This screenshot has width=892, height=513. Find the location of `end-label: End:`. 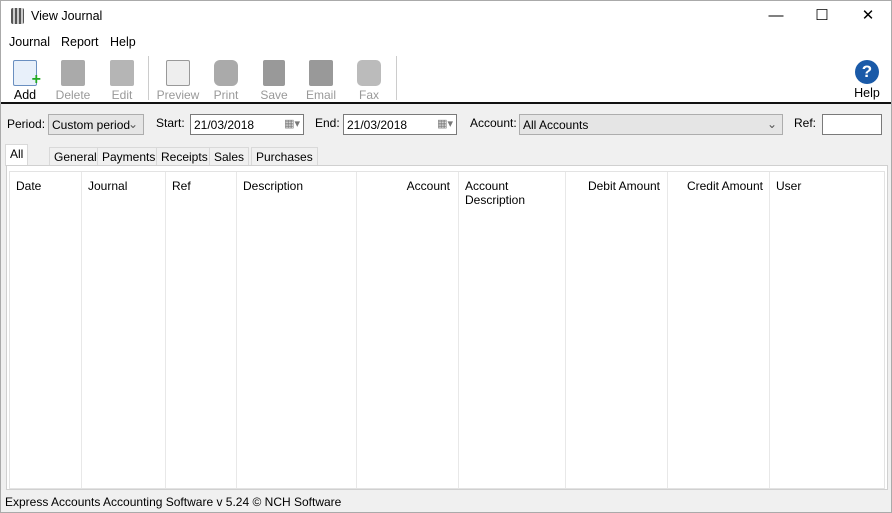

end-label: End: is located at coordinates (327, 123).